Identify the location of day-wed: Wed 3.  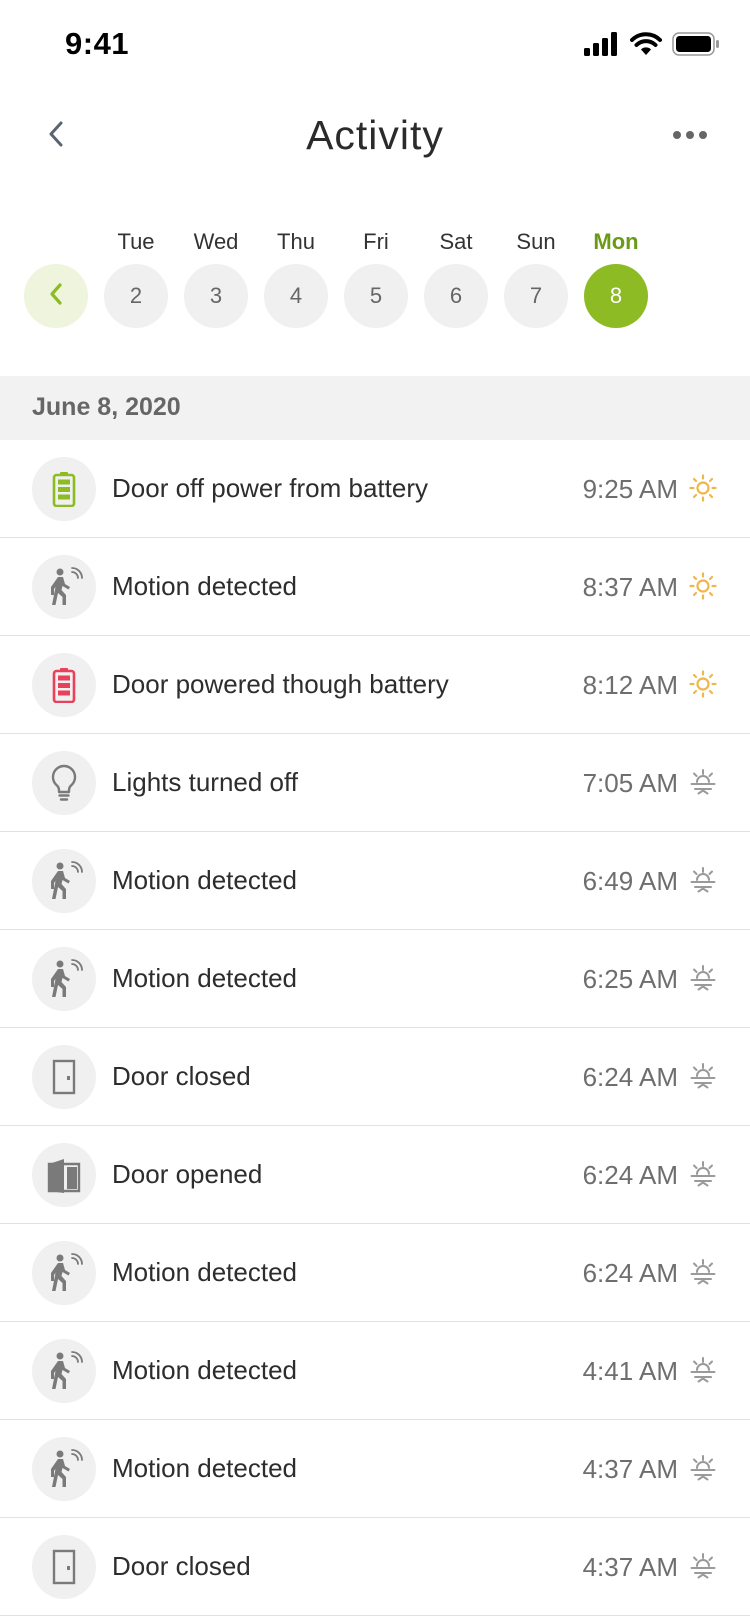
(216, 276).